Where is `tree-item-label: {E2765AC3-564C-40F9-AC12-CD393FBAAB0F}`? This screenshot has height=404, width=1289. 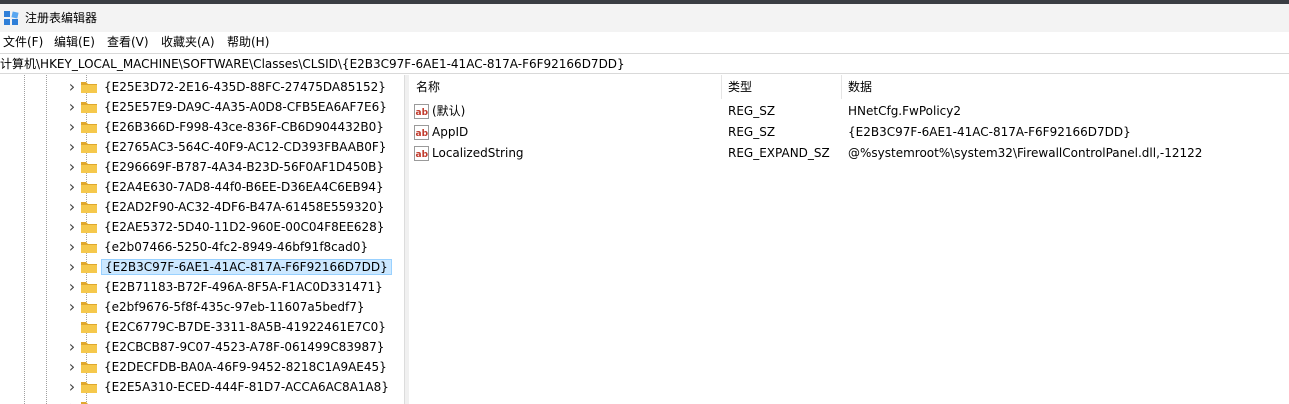 tree-item-label: {E2765AC3-564C-40F9-AC12-CD393FBAAB0F} is located at coordinates (245, 147).